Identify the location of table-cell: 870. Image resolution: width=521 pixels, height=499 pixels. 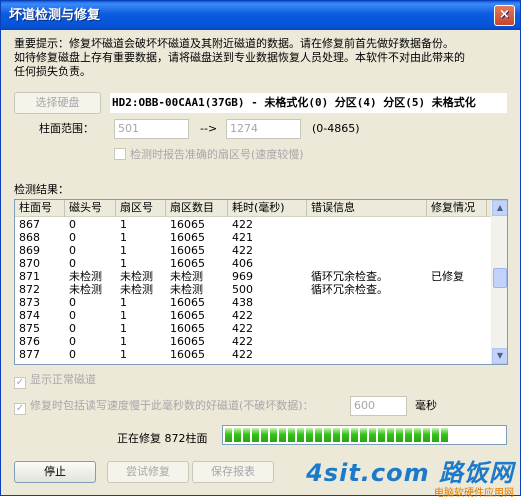
(29, 263).